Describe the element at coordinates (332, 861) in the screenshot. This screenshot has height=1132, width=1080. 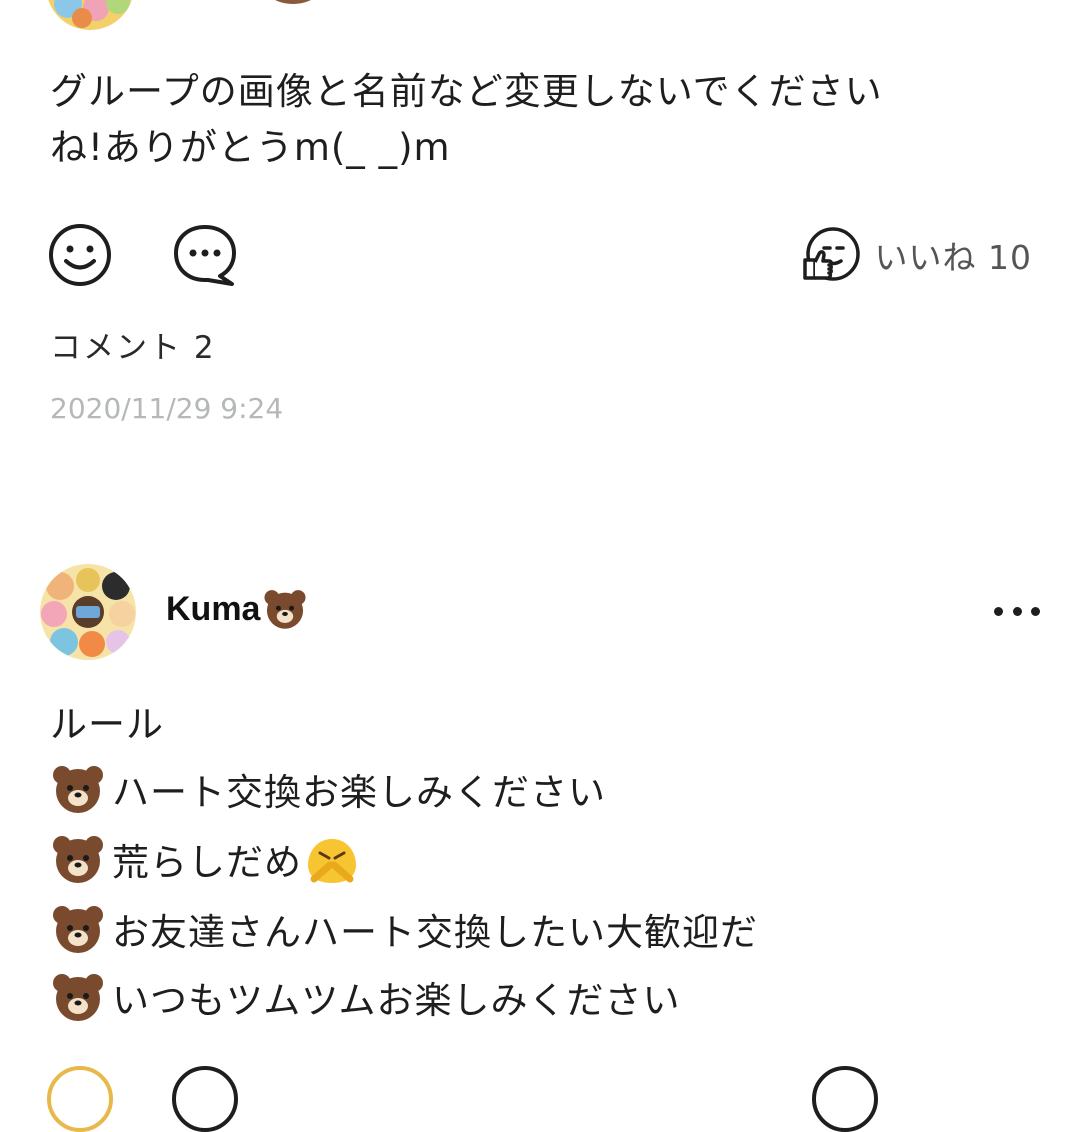
I see `angry-face-emoji-icon` at that location.